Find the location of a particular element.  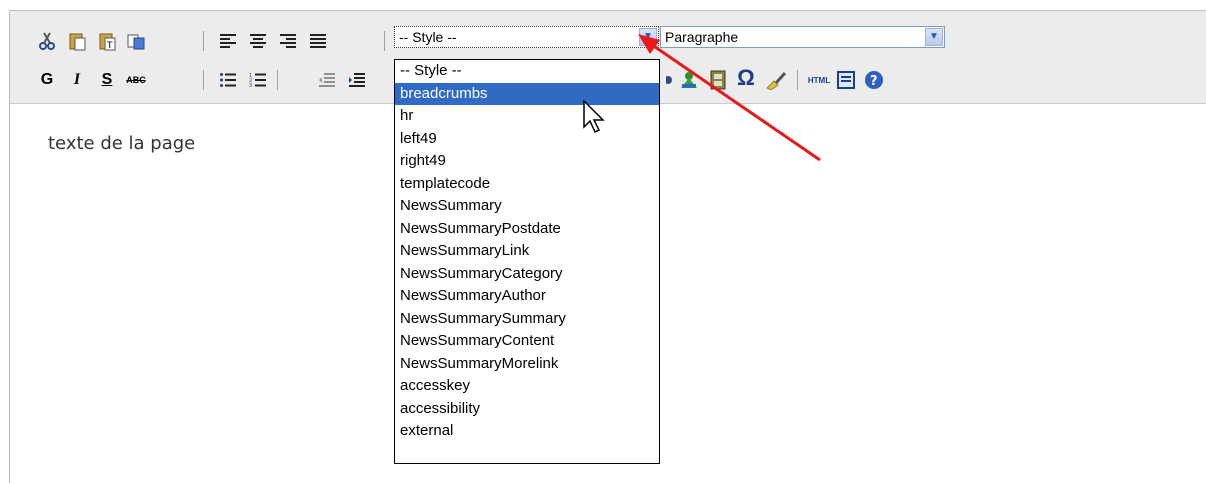

annotation-arrow-icon is located at coordinates (729, 98).